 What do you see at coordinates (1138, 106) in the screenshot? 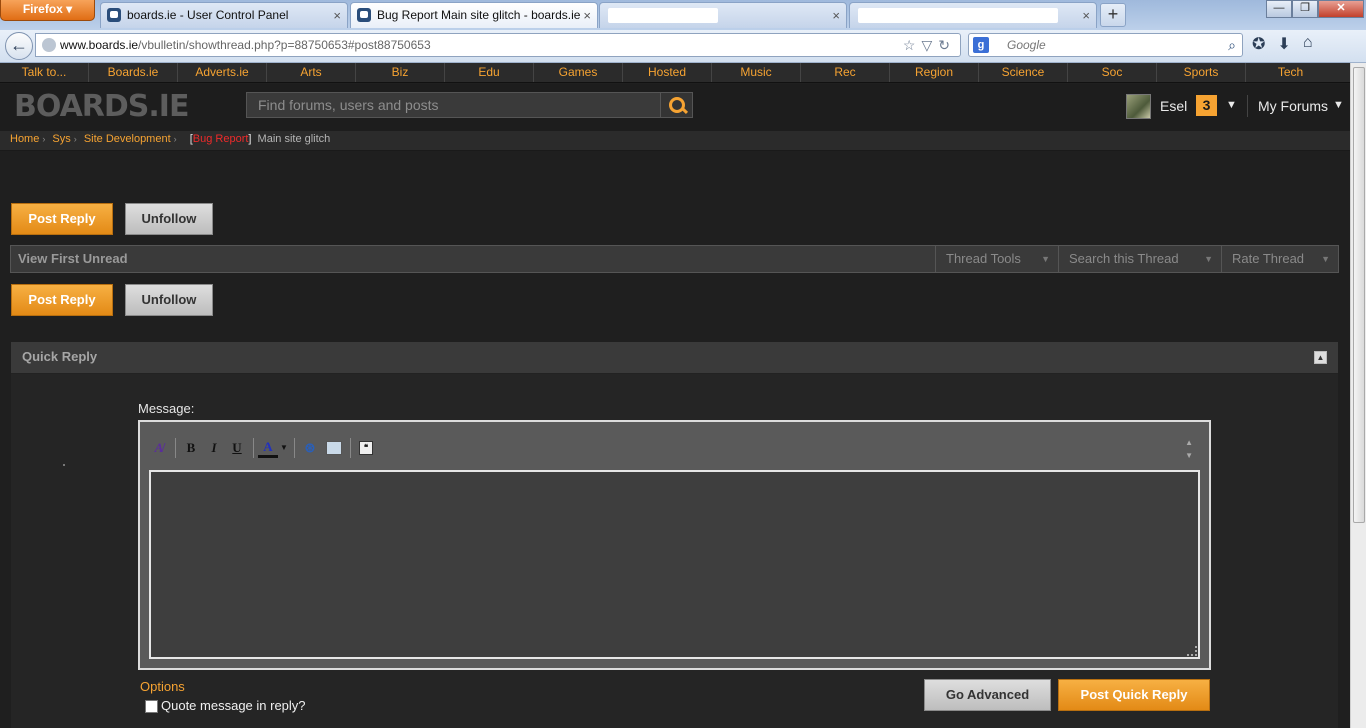
I see `avatar` at bounding box center [1138, 106].